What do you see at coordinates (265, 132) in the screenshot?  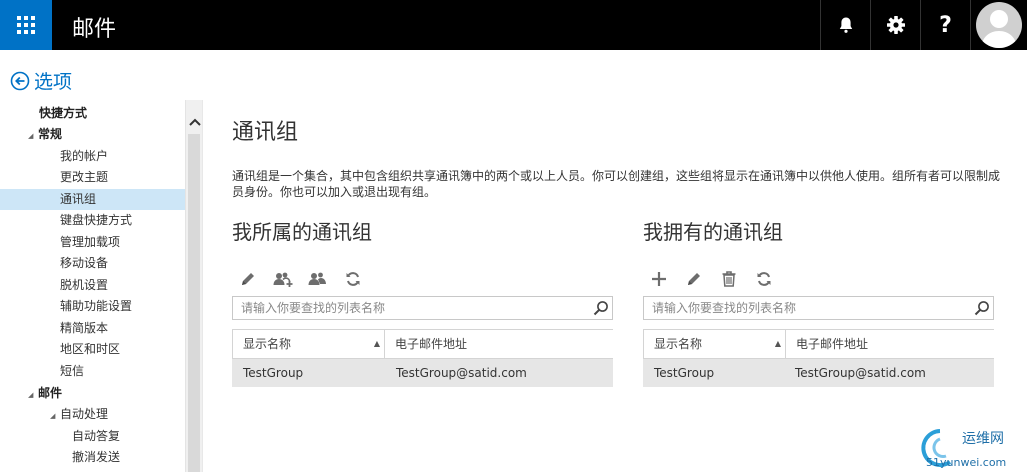 I see `page-title: 通讯组` at bounding box center [265, 132].